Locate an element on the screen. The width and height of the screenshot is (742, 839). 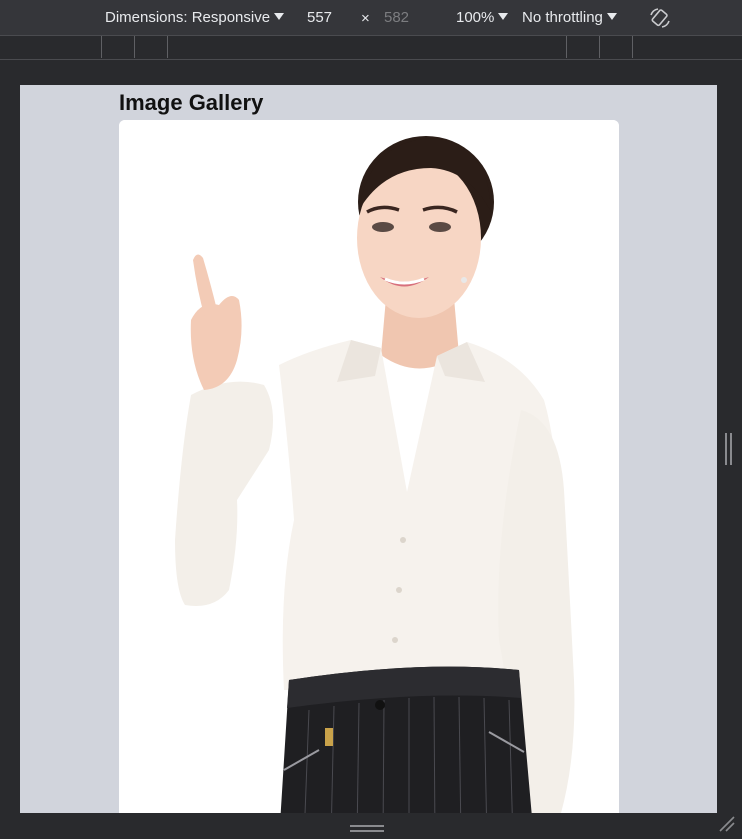
viewport-resize-corner is located at coordinates (727, 824).